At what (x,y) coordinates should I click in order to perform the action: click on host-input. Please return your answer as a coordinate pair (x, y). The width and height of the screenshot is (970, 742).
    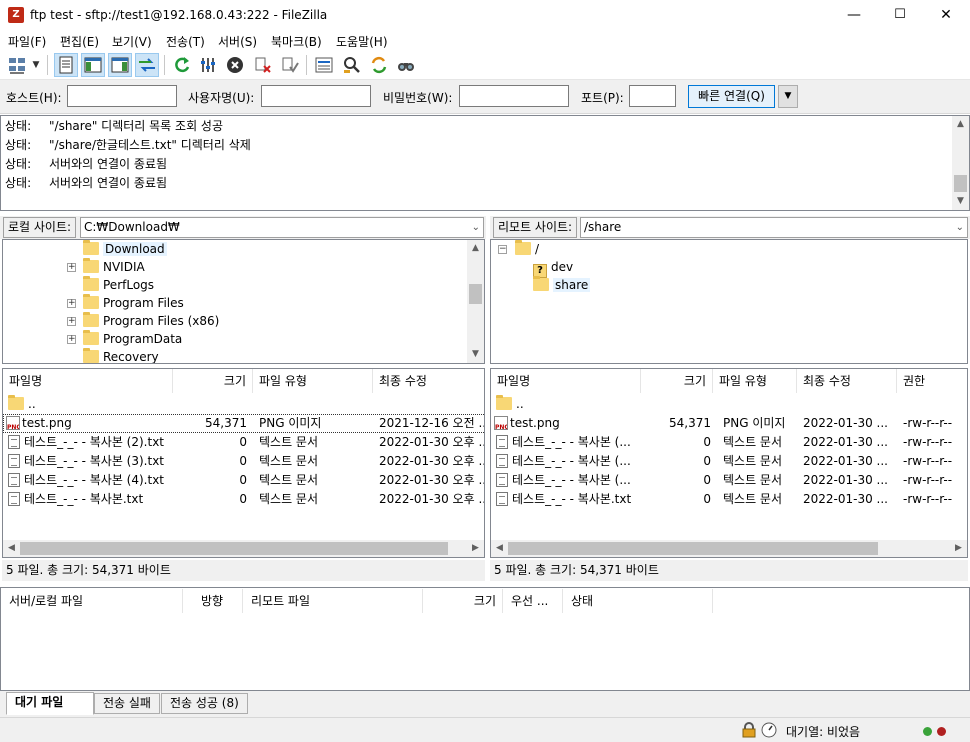
    Looking at the image, I should click on (122, 96).